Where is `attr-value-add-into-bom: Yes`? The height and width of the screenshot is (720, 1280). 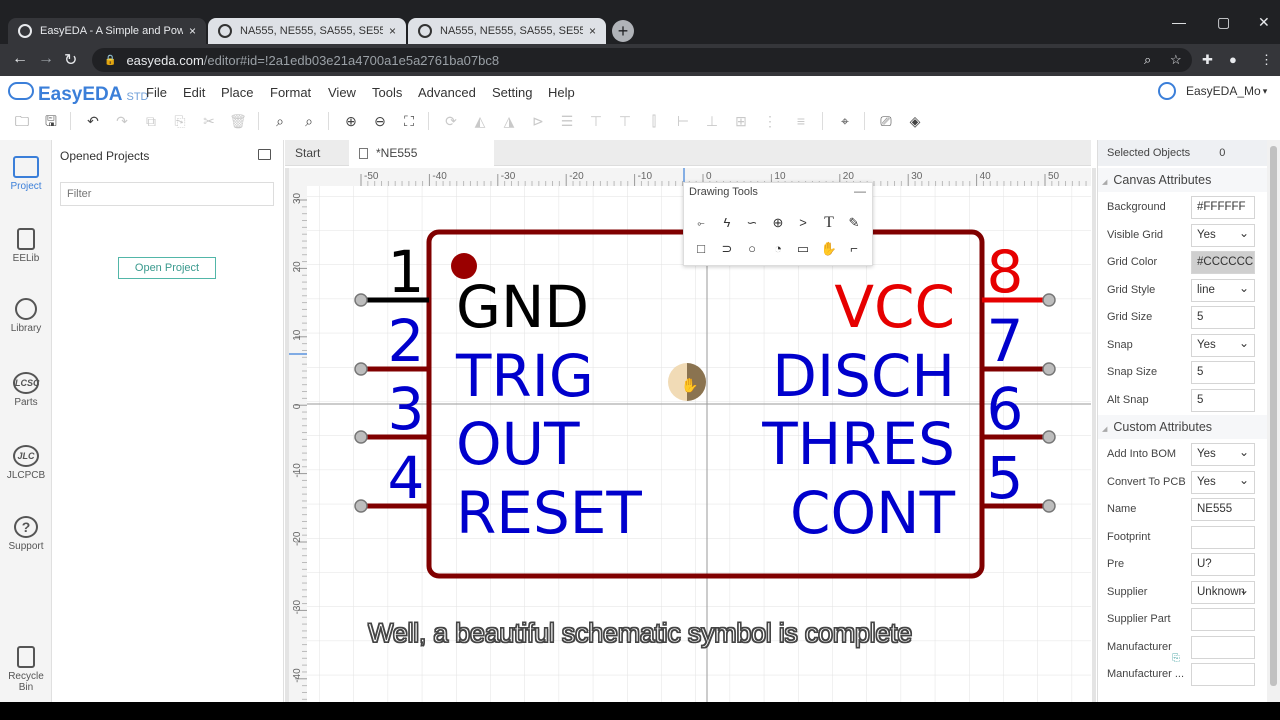
attr-value-add-into-bom: Yes is located at coordinates (1223, 454).